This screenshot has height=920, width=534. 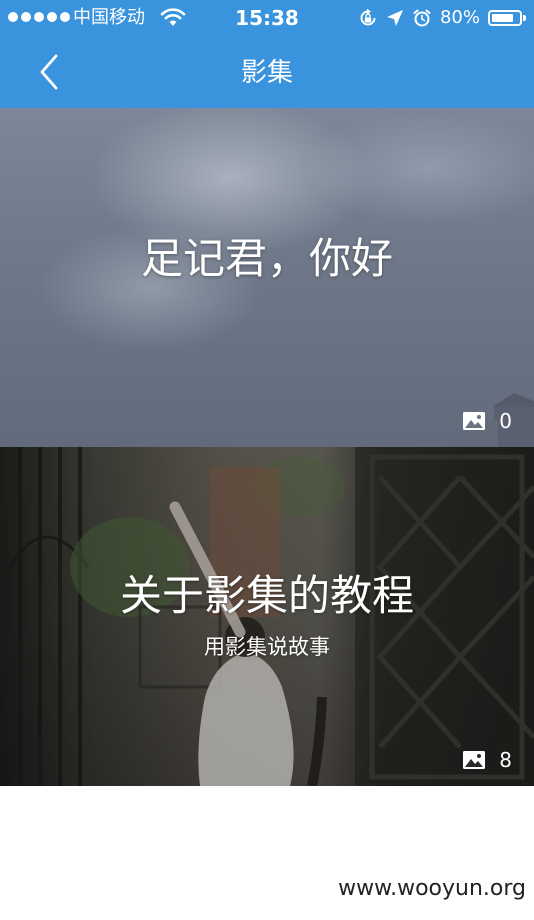 I want to click on battery-percent: 80%, so click(x=459, y=17).